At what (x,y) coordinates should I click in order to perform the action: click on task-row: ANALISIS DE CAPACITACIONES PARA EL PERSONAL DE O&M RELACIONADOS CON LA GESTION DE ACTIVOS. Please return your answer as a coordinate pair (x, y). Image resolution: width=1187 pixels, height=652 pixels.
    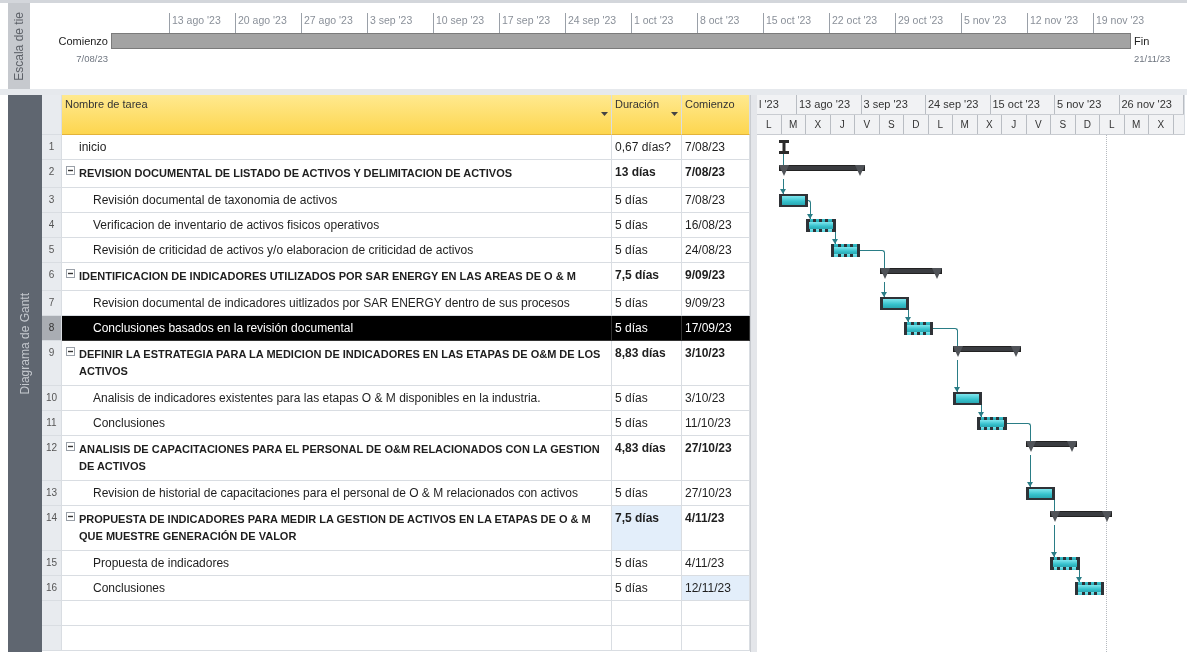
    Looking at the image, I should click on (337, 458).